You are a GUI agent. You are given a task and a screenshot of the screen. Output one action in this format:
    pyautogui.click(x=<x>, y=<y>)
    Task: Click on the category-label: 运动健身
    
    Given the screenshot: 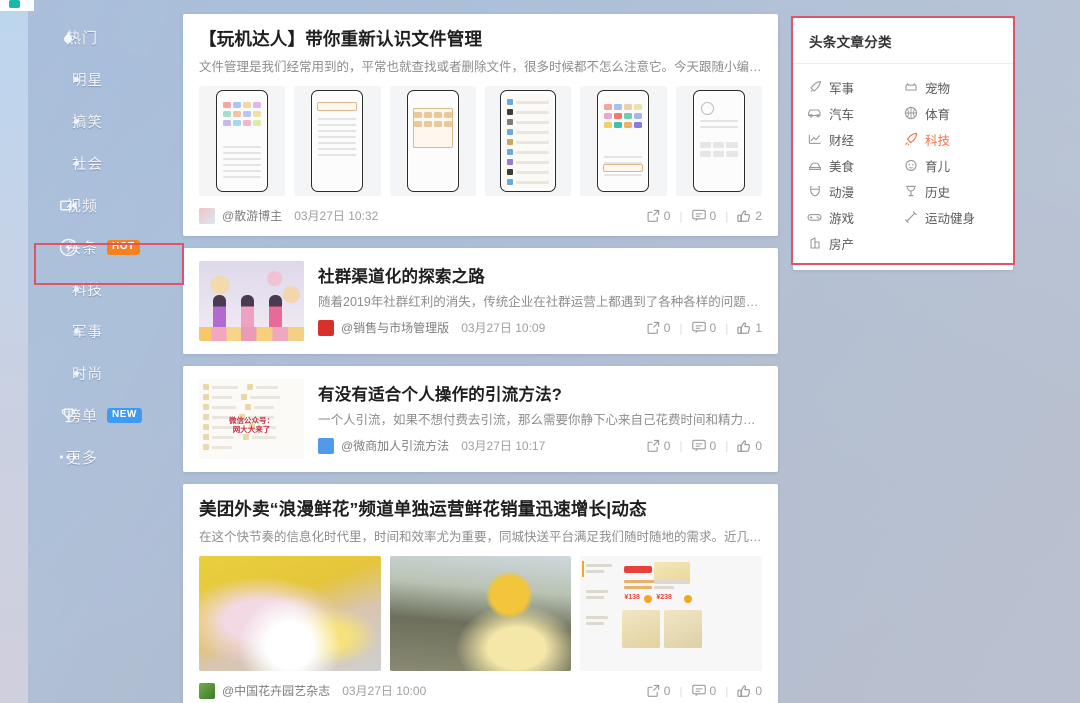 What is the action you would take?
    pyautogui.click(x=950, y=218)
    